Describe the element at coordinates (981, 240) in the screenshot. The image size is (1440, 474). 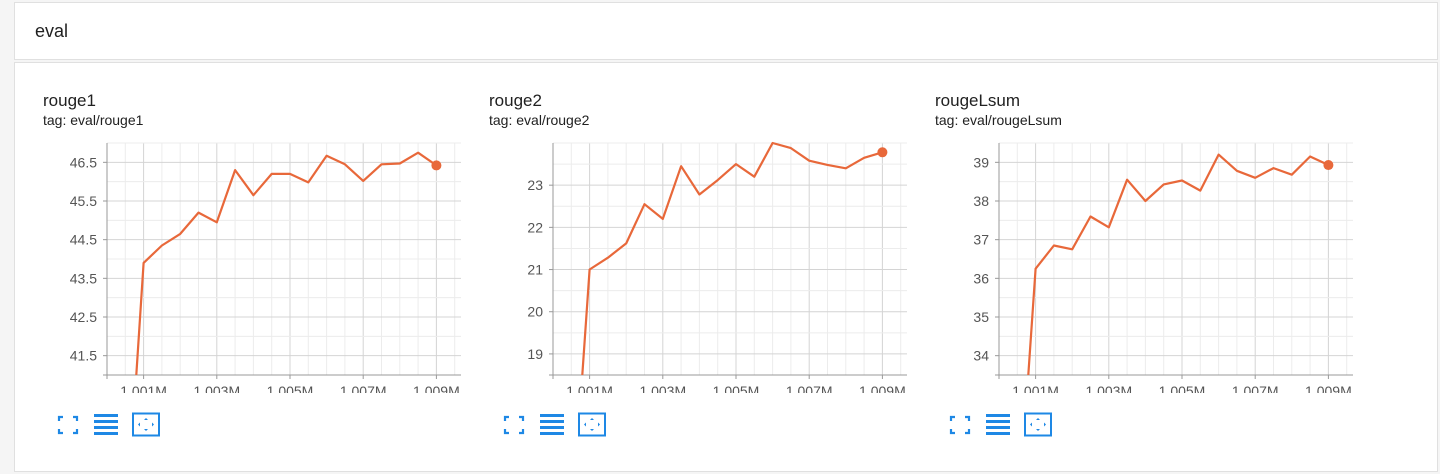
I see `y-tick-label: 37` at that location.